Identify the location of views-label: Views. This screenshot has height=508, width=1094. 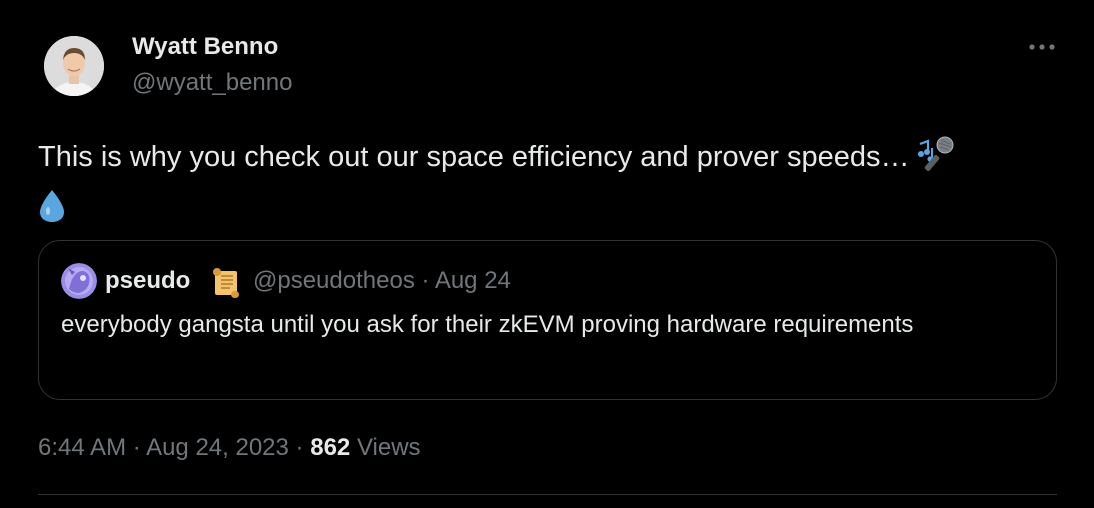
(388, 447).